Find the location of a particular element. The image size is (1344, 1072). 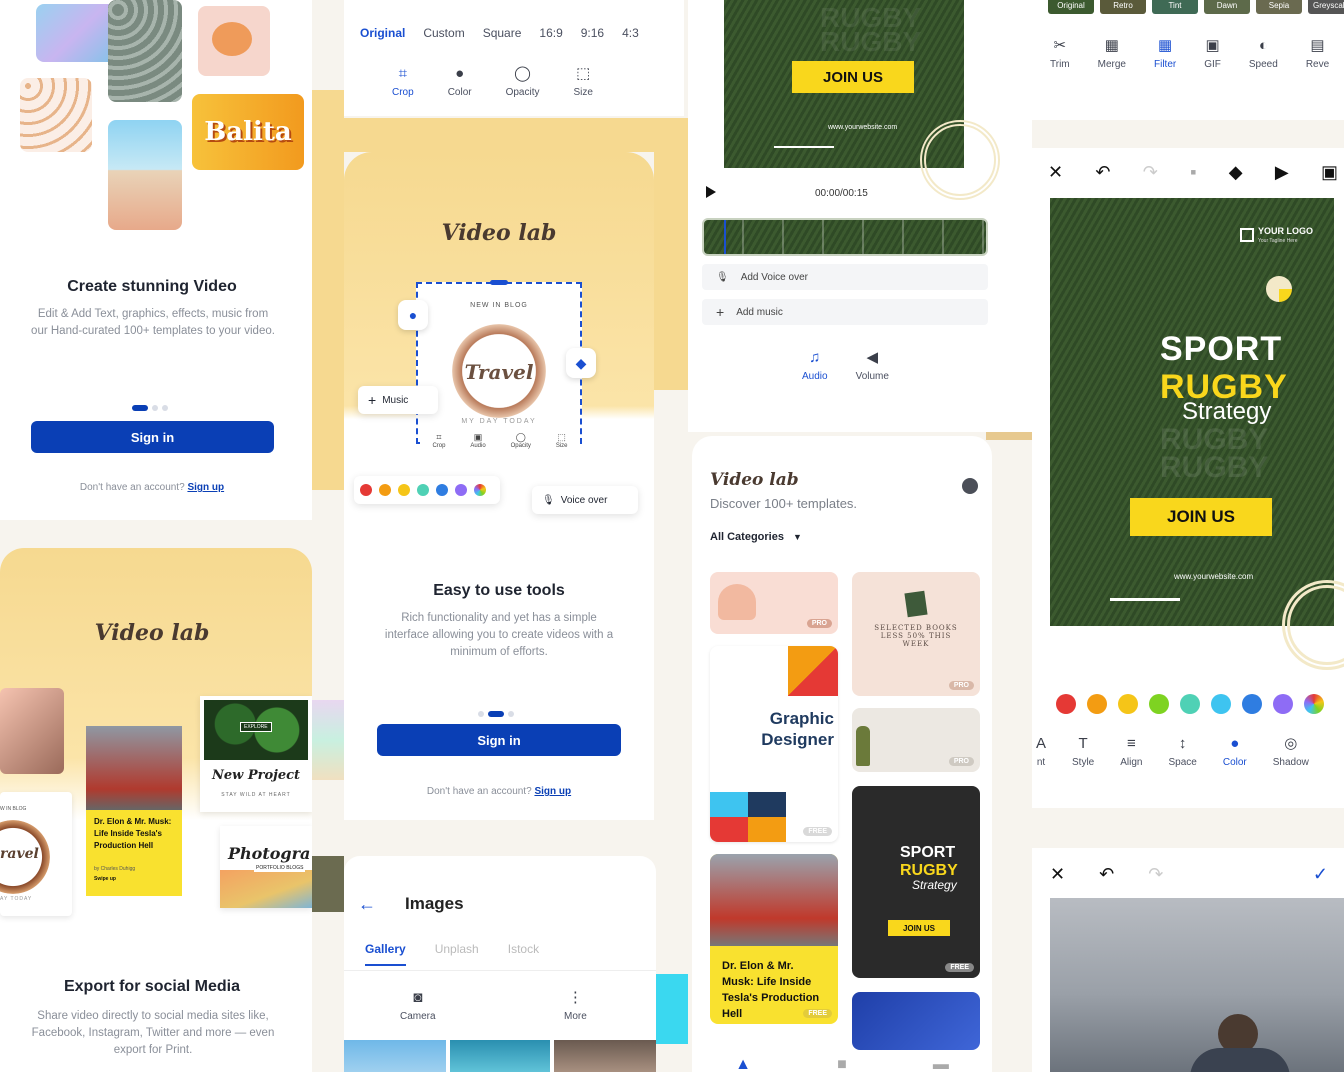

tab-istock: Istock is located at coordinates (523, 954).